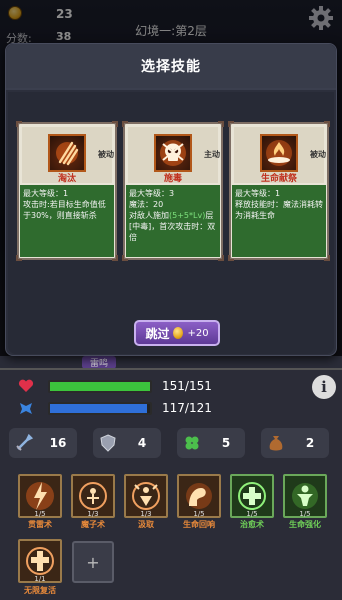  Describe the element at coordinates (252, 496) in the screenshot. I see `owned-skill-5: 1/5` at that location.